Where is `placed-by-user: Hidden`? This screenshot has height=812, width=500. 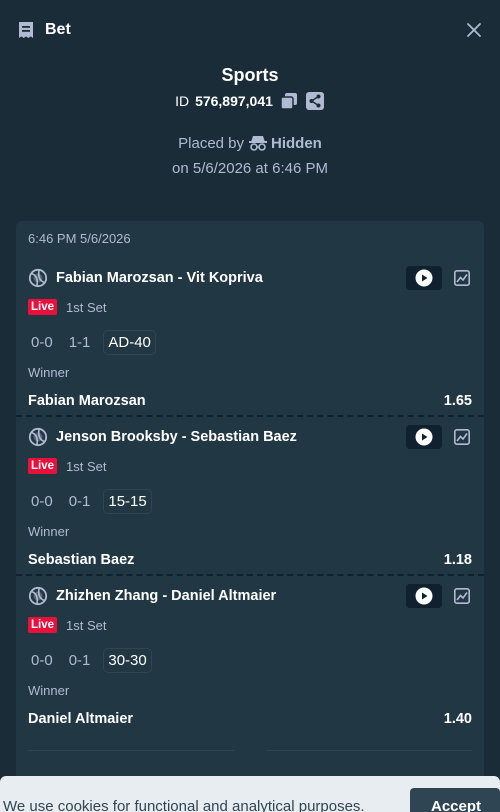
placed-by-user: Hidden is located at coordinates (296, 143).